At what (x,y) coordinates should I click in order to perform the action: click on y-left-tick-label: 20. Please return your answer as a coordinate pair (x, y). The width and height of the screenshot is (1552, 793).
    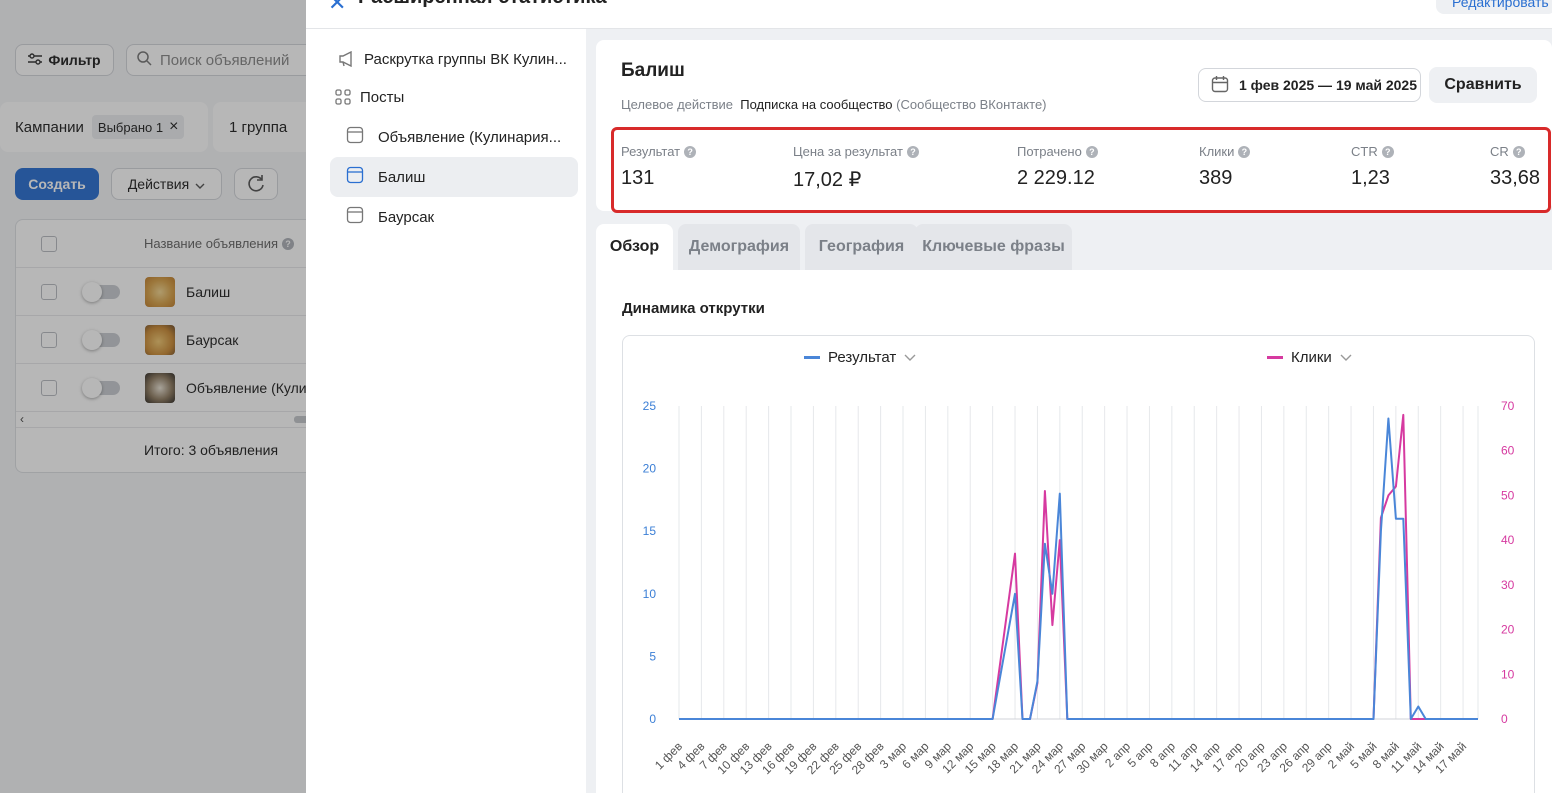
    Looking at the image, I should click on (650, 469).